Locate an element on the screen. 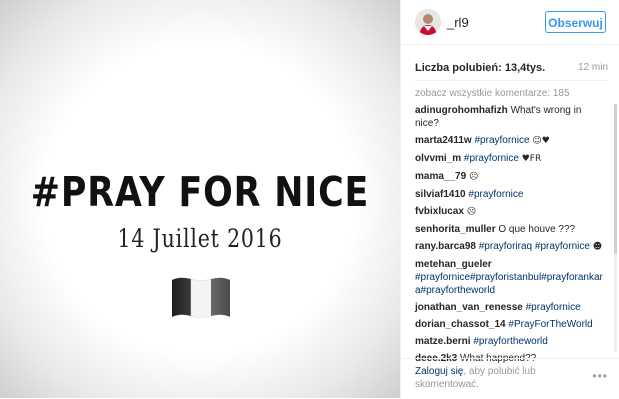 Image resolution: width=619 pixels, height=399 pixels. avatar is located at coordinates (428, 22).